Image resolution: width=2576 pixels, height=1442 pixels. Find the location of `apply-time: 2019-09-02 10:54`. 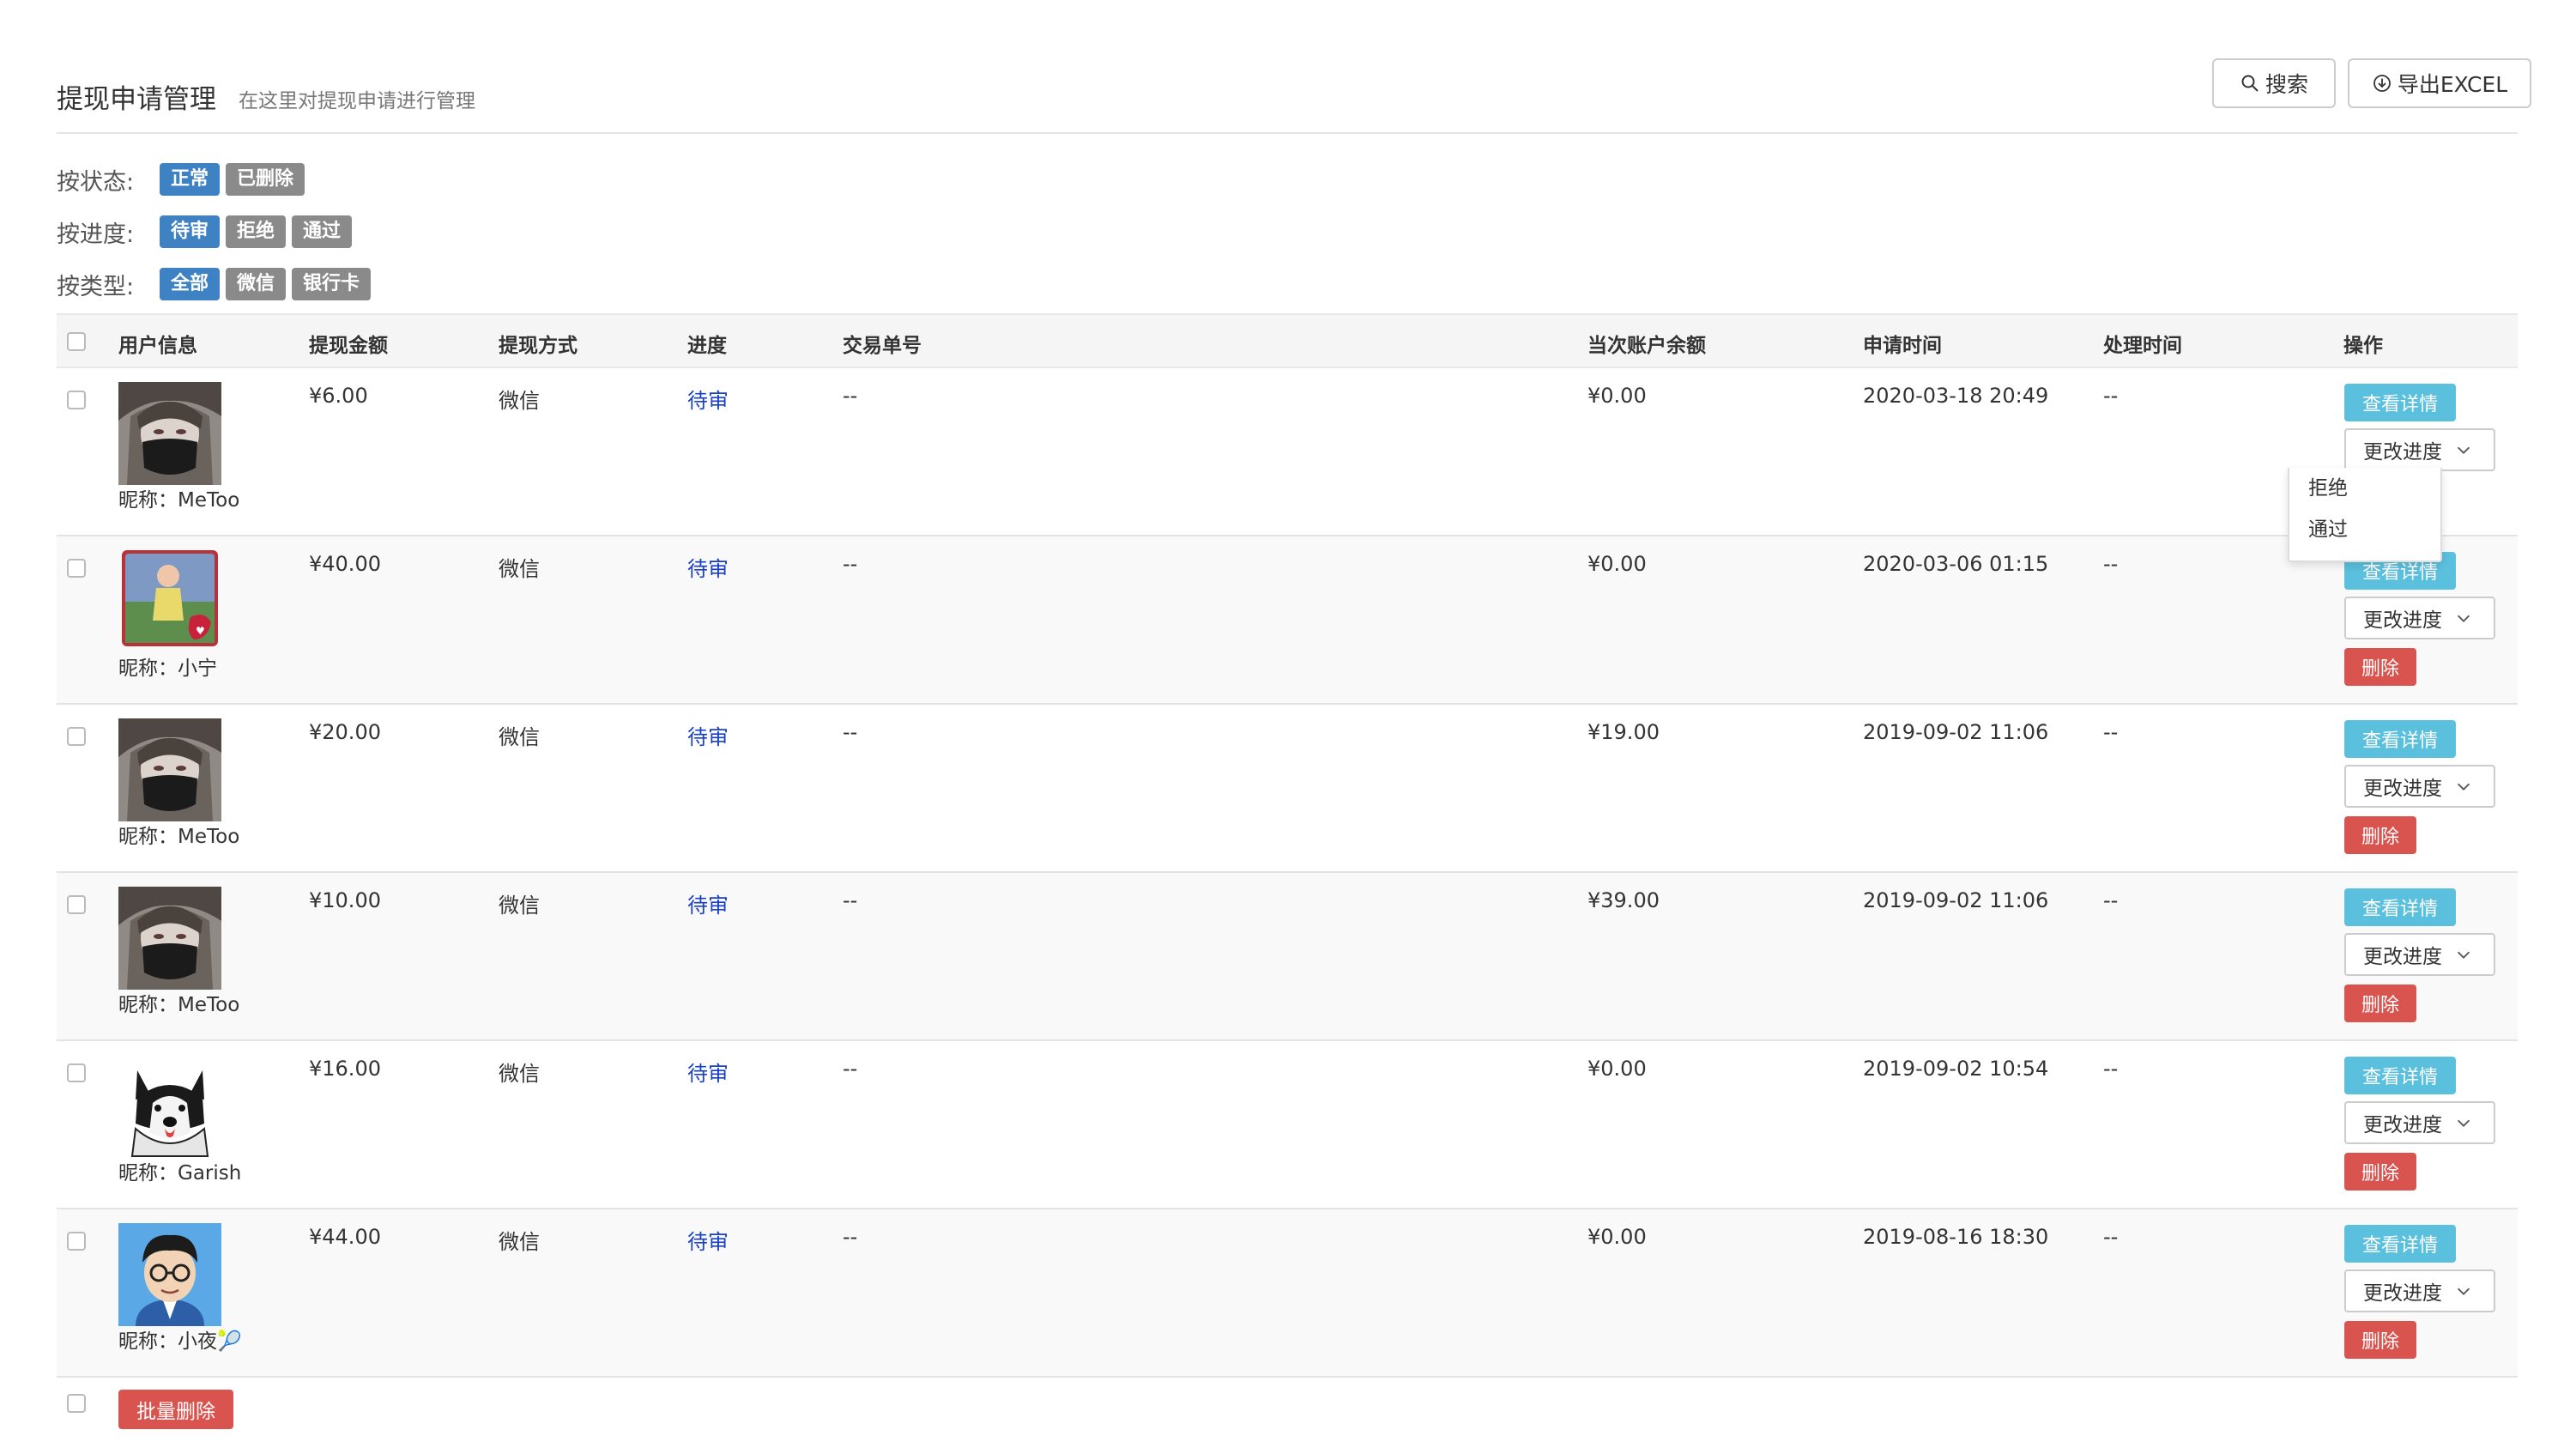

apply-time: 2019-09-02 10:54 is located at coordinates (1956, 1069).